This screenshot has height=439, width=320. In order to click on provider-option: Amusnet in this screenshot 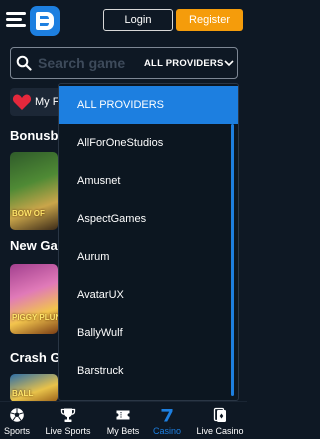, I will do `click(148, 181)`.